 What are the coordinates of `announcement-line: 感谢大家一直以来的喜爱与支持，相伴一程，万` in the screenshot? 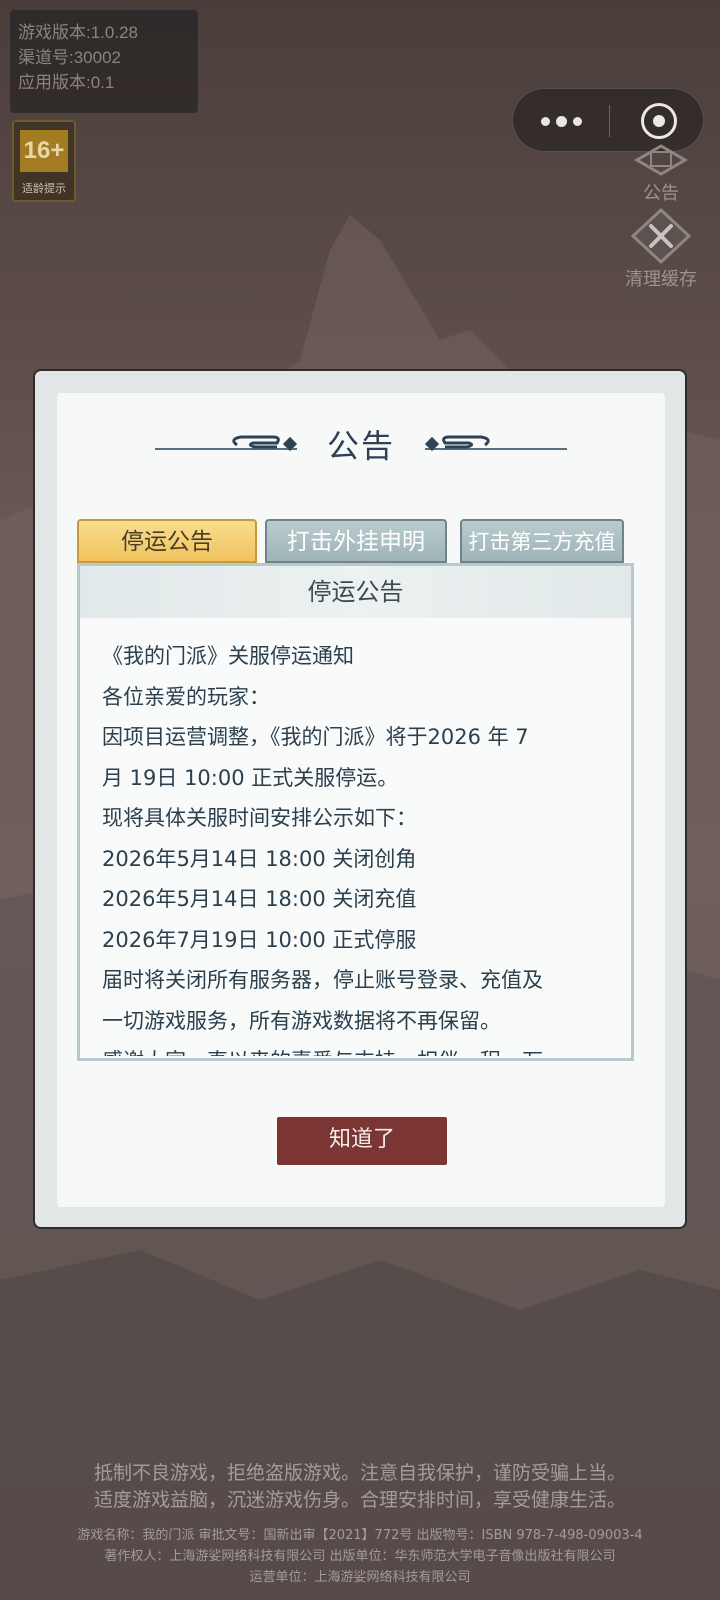 It's located at (362, 1048).